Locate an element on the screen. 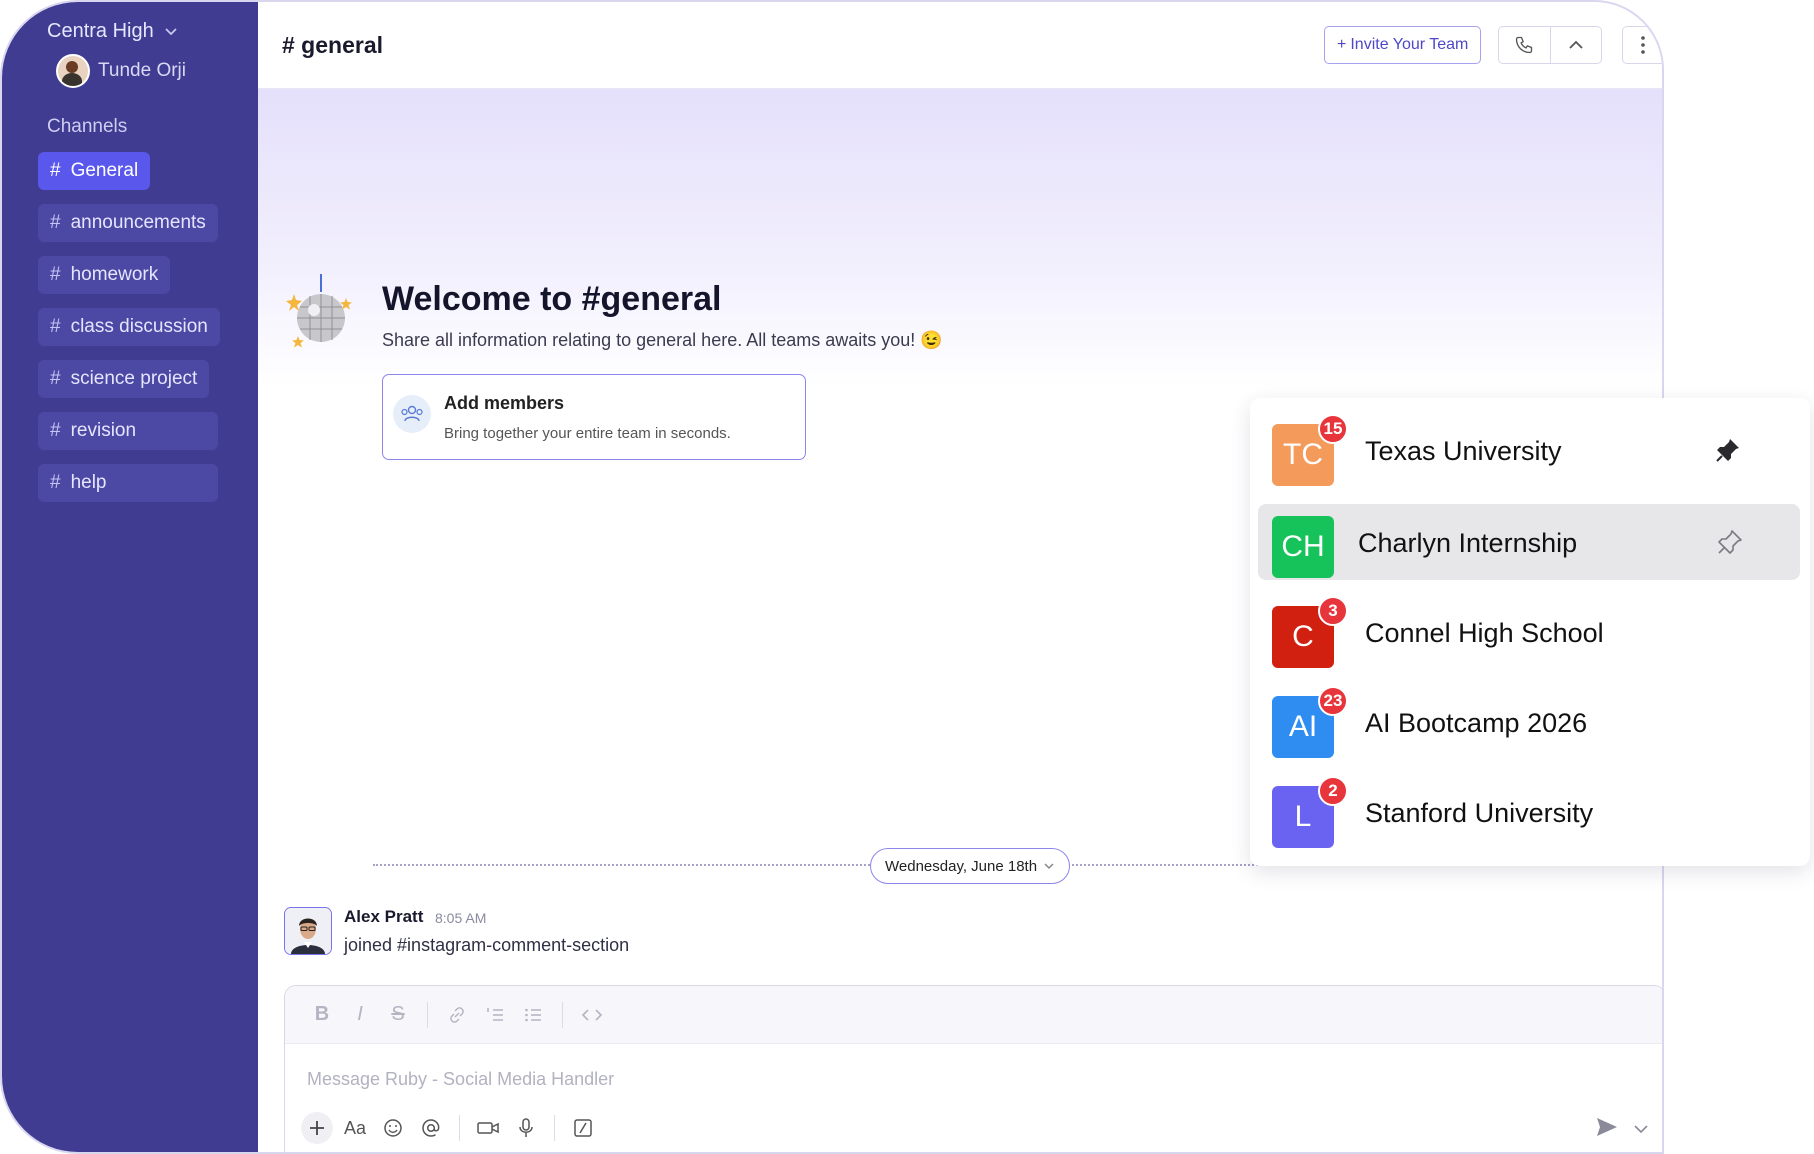 This screenshot has width=1814, height=1154. slash-command-icon is located at coordinates (583, 1128).